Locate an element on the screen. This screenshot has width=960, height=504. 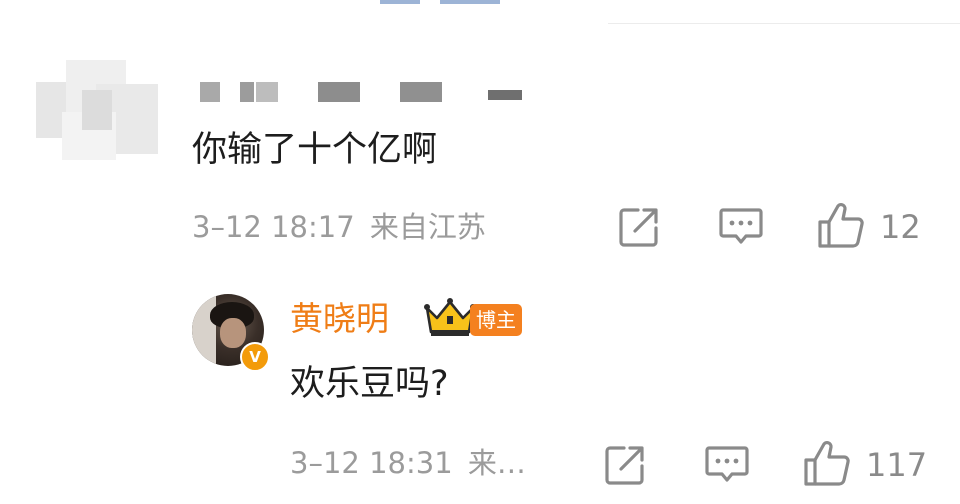
blogger-badge: 博主 is located at coordinates (496, 320).